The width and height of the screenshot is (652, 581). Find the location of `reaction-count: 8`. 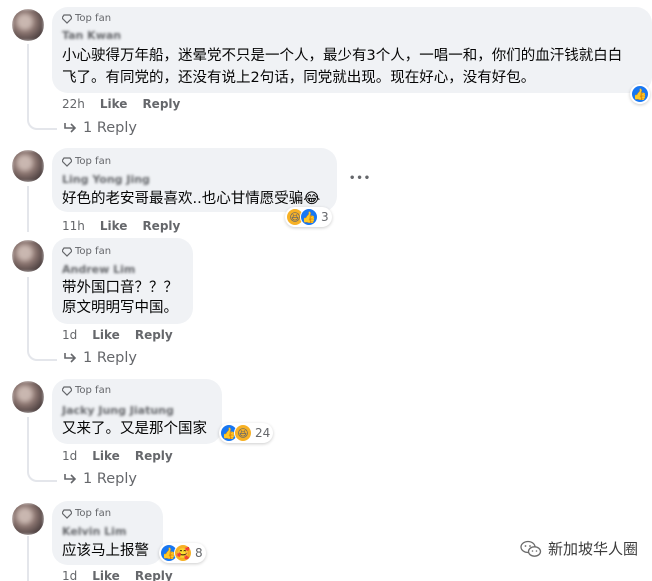

reaction-count: 8 is located at coordinates (199, 553).